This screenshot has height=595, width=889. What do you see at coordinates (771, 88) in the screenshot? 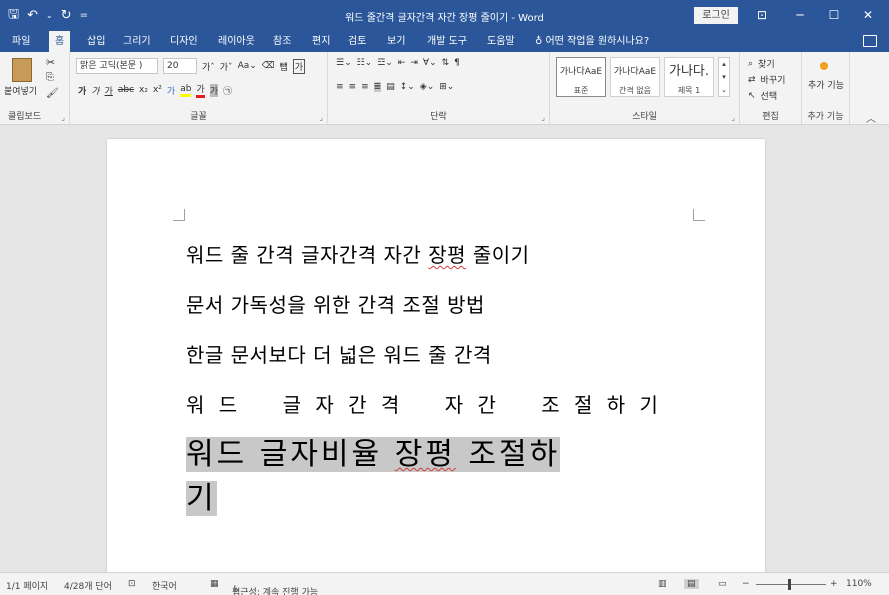
I see `editing-group: ⌕ 찾기 ⇄ 바꾸기 ↖ 선택 편집` at bounding box center [771, 88].